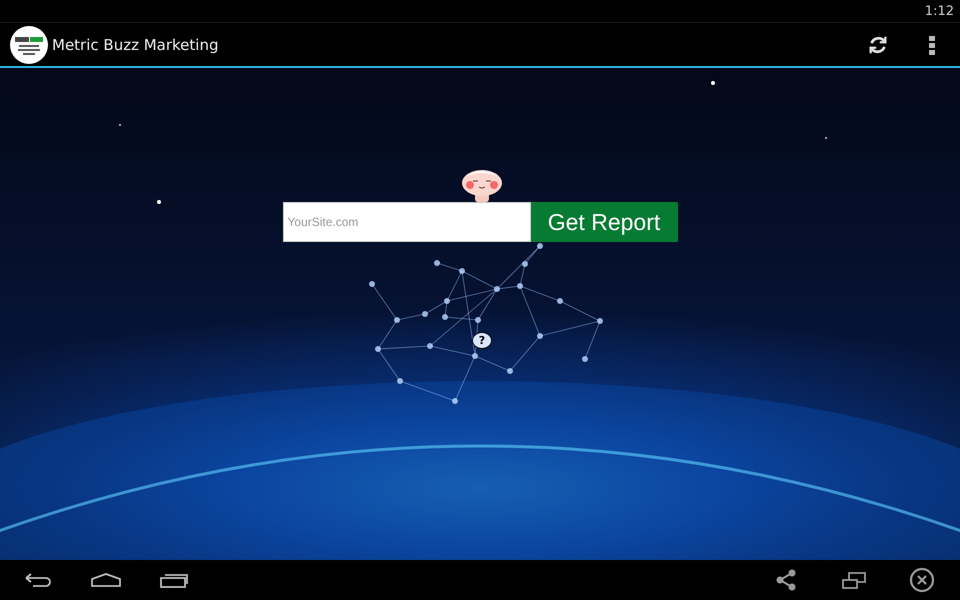  I want to click on website-input: YourSite.com, so click(406, 222).